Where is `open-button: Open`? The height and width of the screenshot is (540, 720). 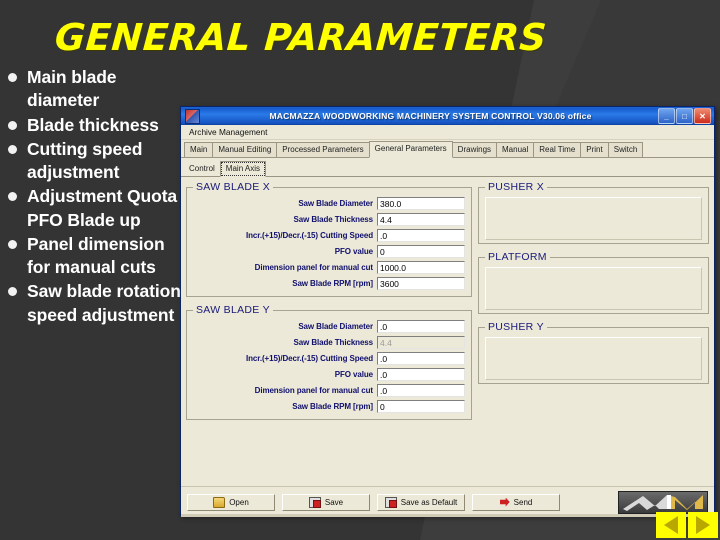 open-button: Open is located at coordinates (231, 502).